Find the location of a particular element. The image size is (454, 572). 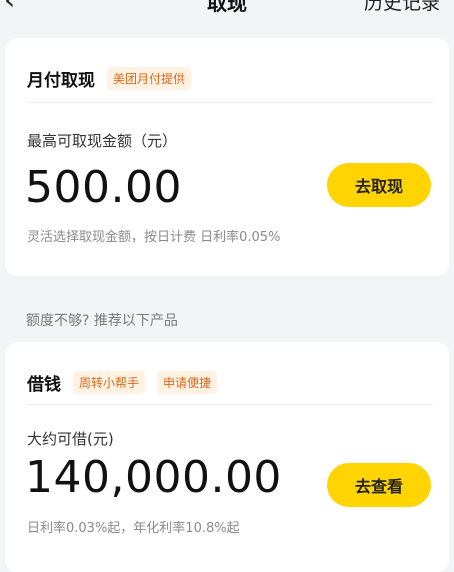

card-header: 月付取现 美团月付提供 is located at coordinates (109, 78).